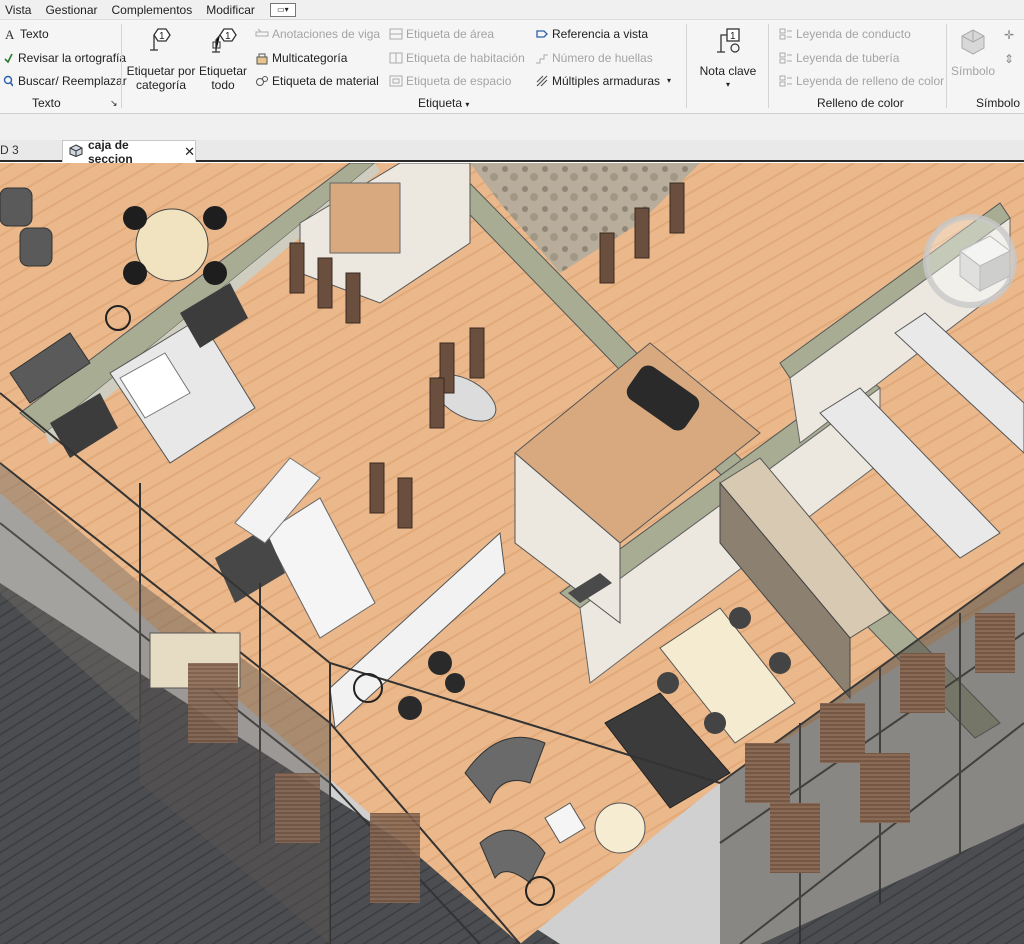  I want to click on space-tag-icon, so click(395, 80).